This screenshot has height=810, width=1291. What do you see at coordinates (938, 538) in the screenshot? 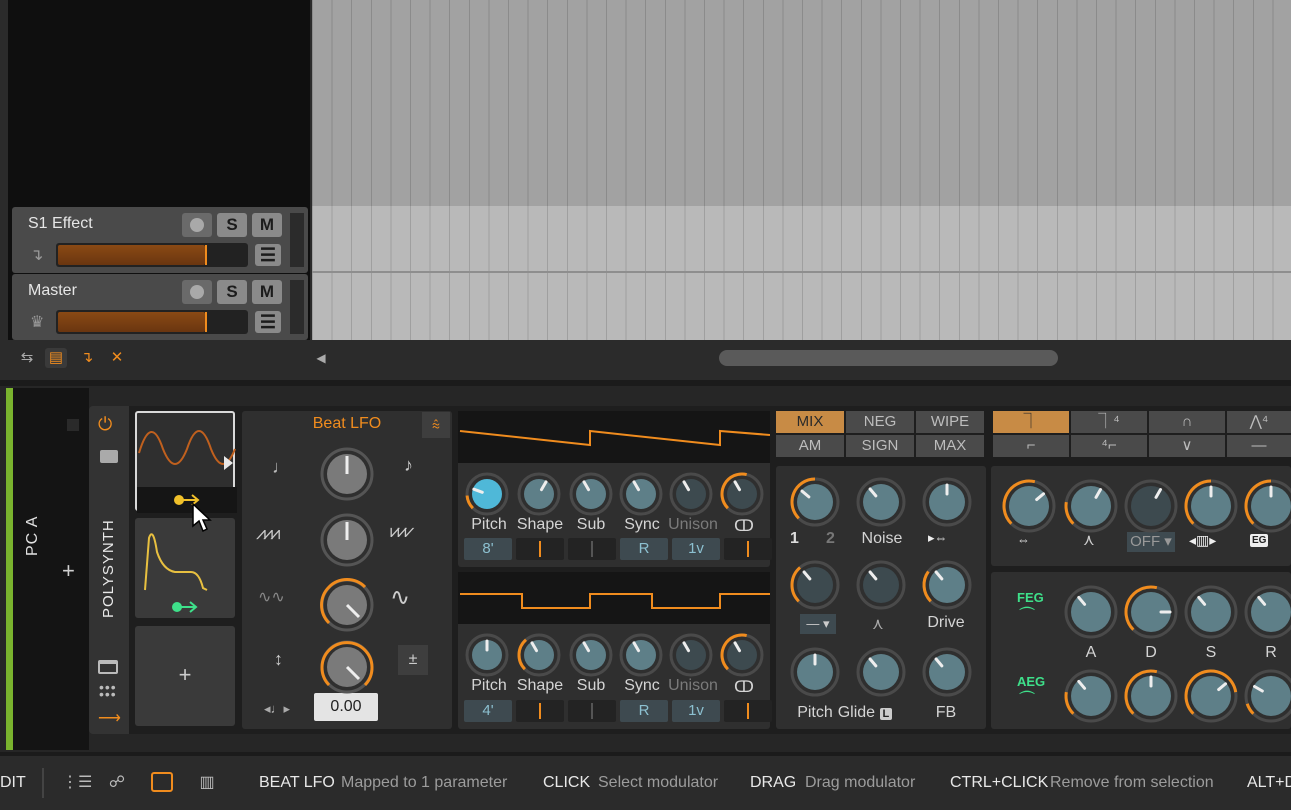
I see `noise-type-icon: ▸⇔` at bounding box center [938, 538].